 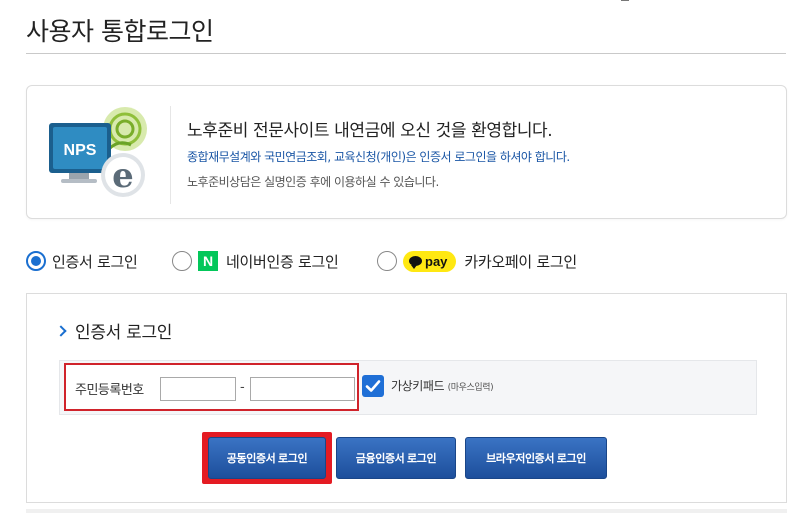 What do you see at coordinates (80, 150) in the screenshot?
I see `nps-logo-text: NPS` at bounding box center [80, 150].